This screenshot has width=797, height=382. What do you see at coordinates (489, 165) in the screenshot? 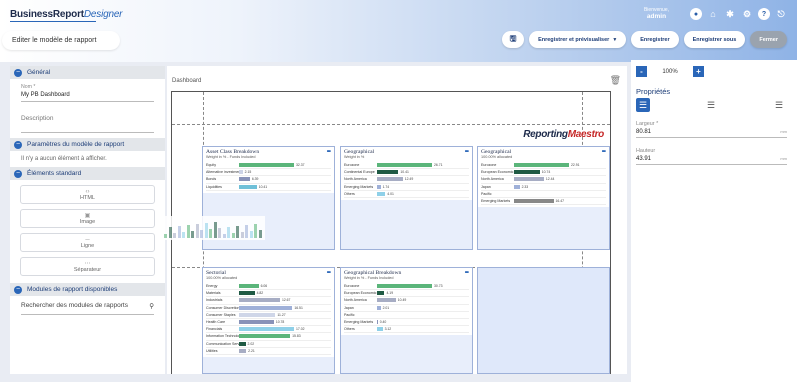
I see `row-label: Eurozone` at bounding box center [489, 165].